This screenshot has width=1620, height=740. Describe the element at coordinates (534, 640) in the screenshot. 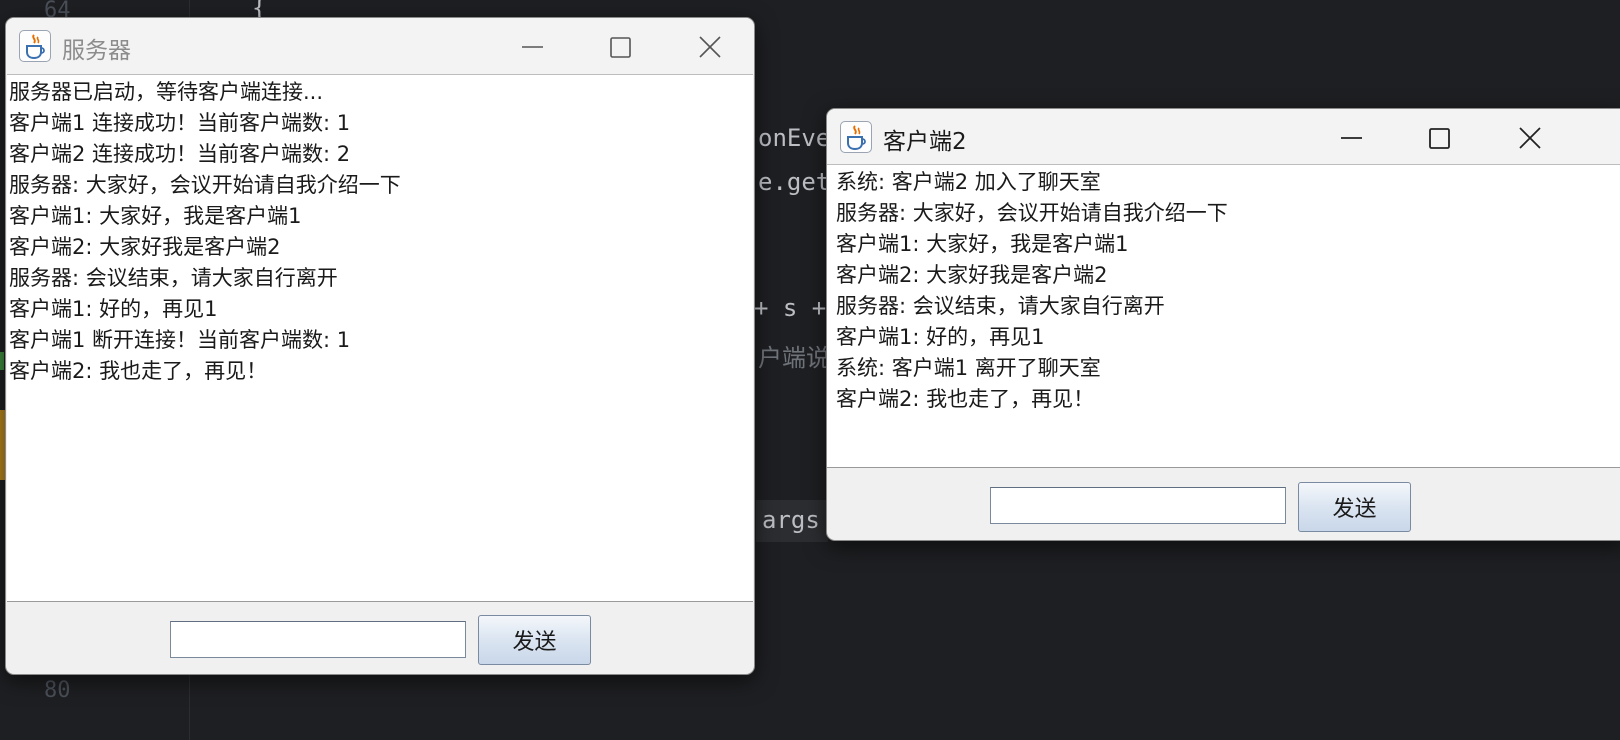

I see `server-send-button: 发送` at that location.